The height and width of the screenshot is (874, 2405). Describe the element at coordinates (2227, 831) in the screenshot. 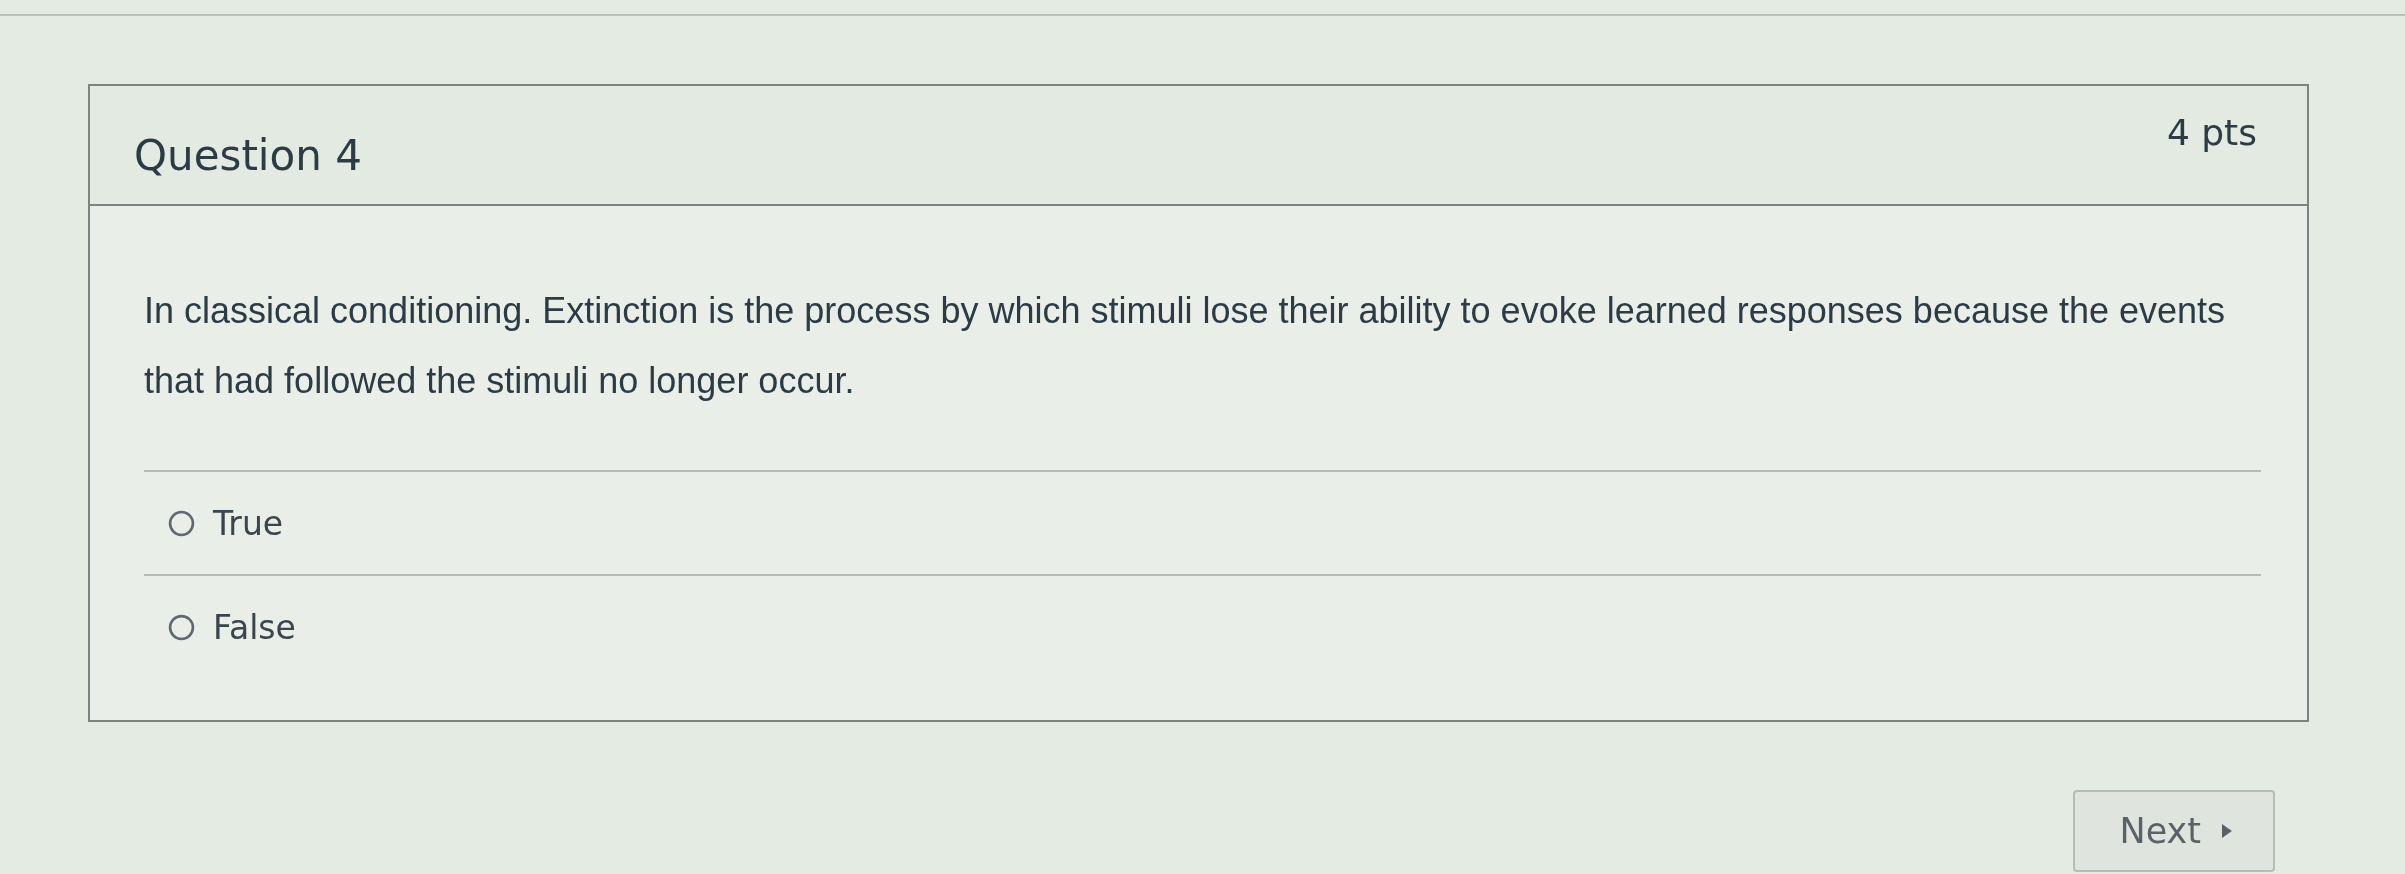

I see `caret-right-icon` at that location.